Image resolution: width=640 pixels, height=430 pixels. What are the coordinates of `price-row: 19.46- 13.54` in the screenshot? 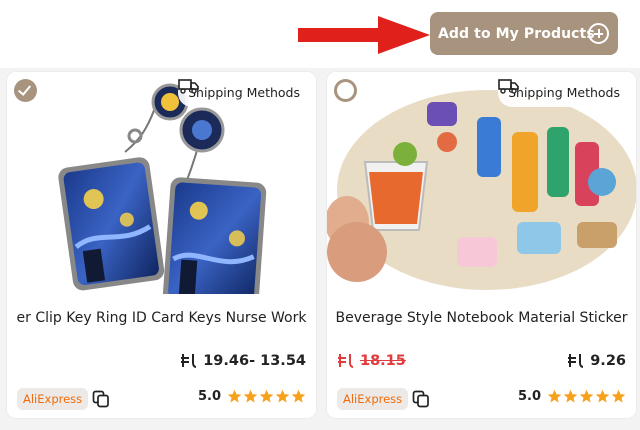 It's located at (161, 363).